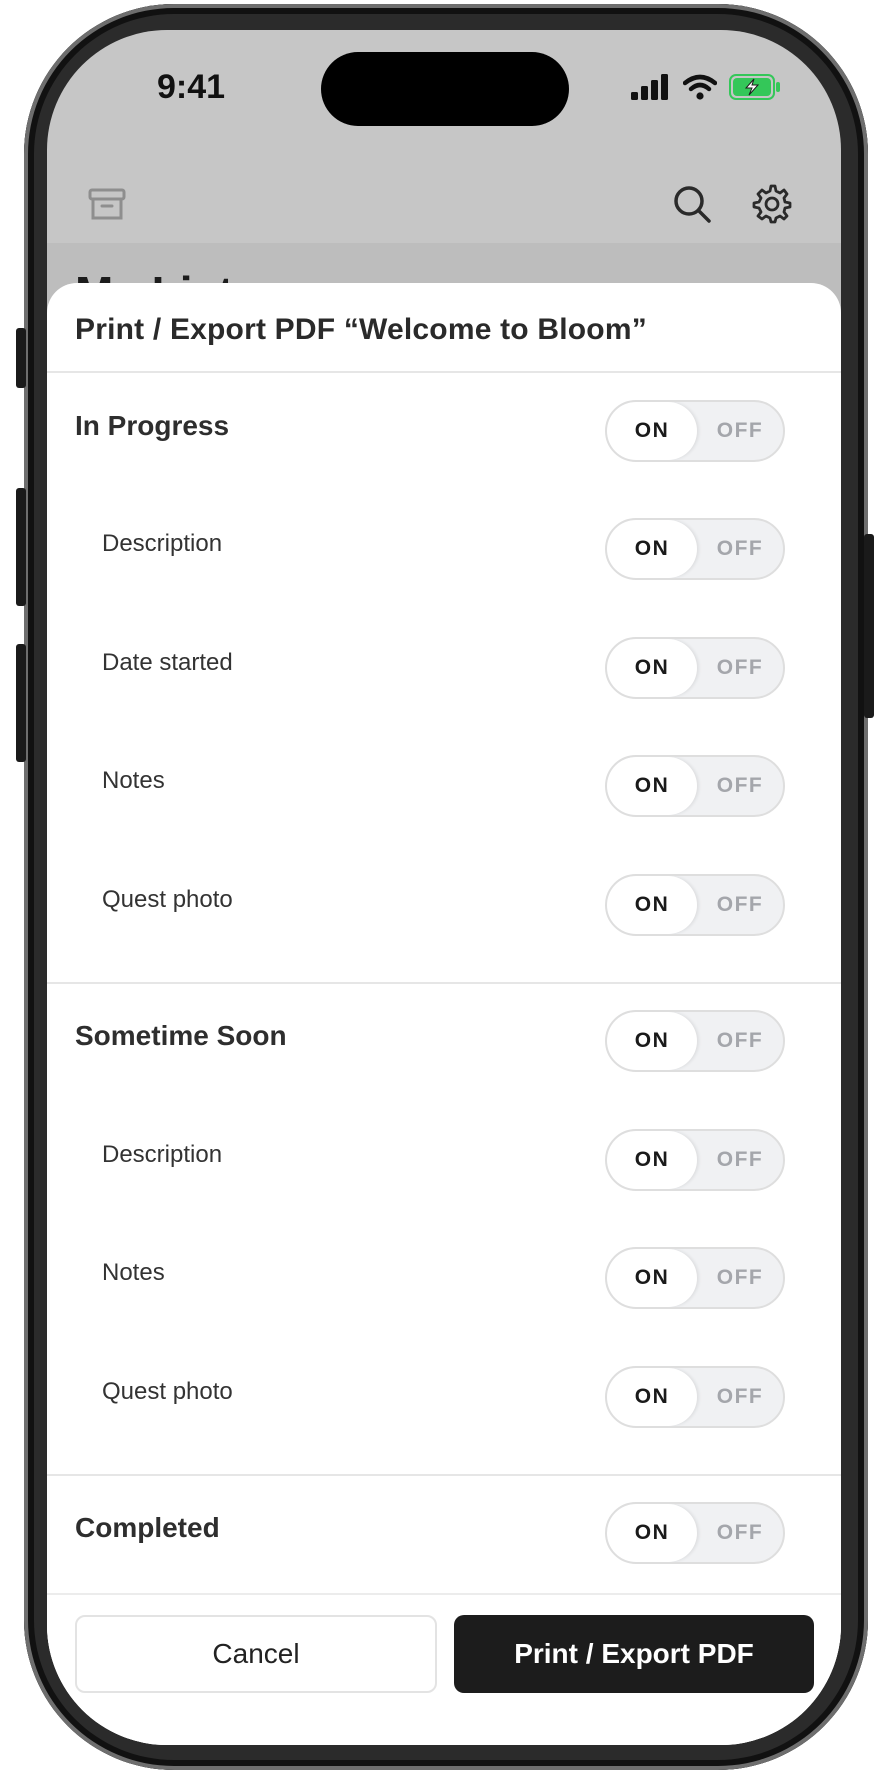  I want to click on search-icon, so click(692, 206).